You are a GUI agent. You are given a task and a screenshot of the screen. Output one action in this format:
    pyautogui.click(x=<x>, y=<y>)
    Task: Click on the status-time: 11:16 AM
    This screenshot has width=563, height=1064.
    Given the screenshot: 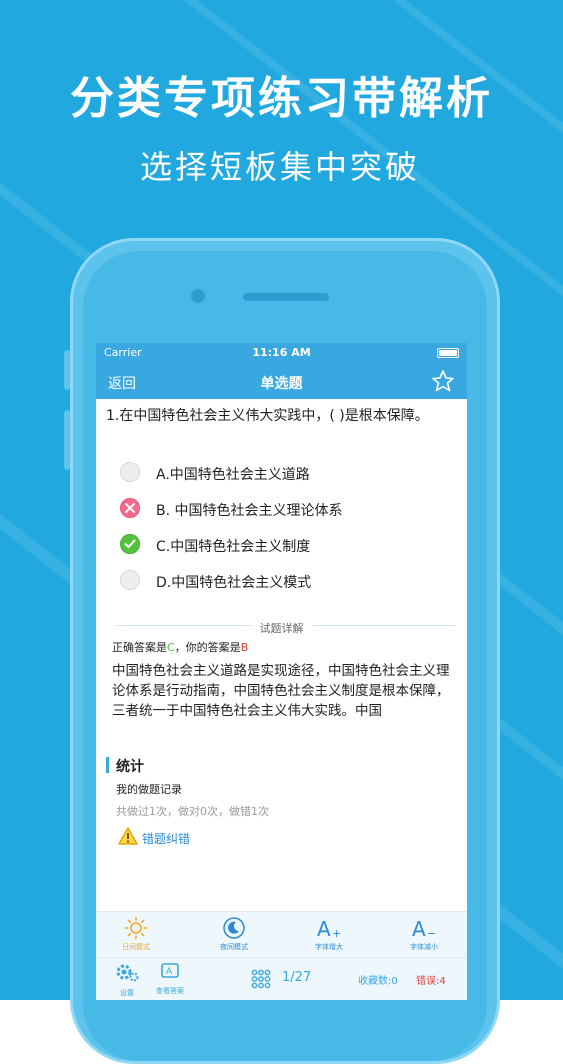 What is the action you would take?
    pyautogui.click(x=281, y=352)
    